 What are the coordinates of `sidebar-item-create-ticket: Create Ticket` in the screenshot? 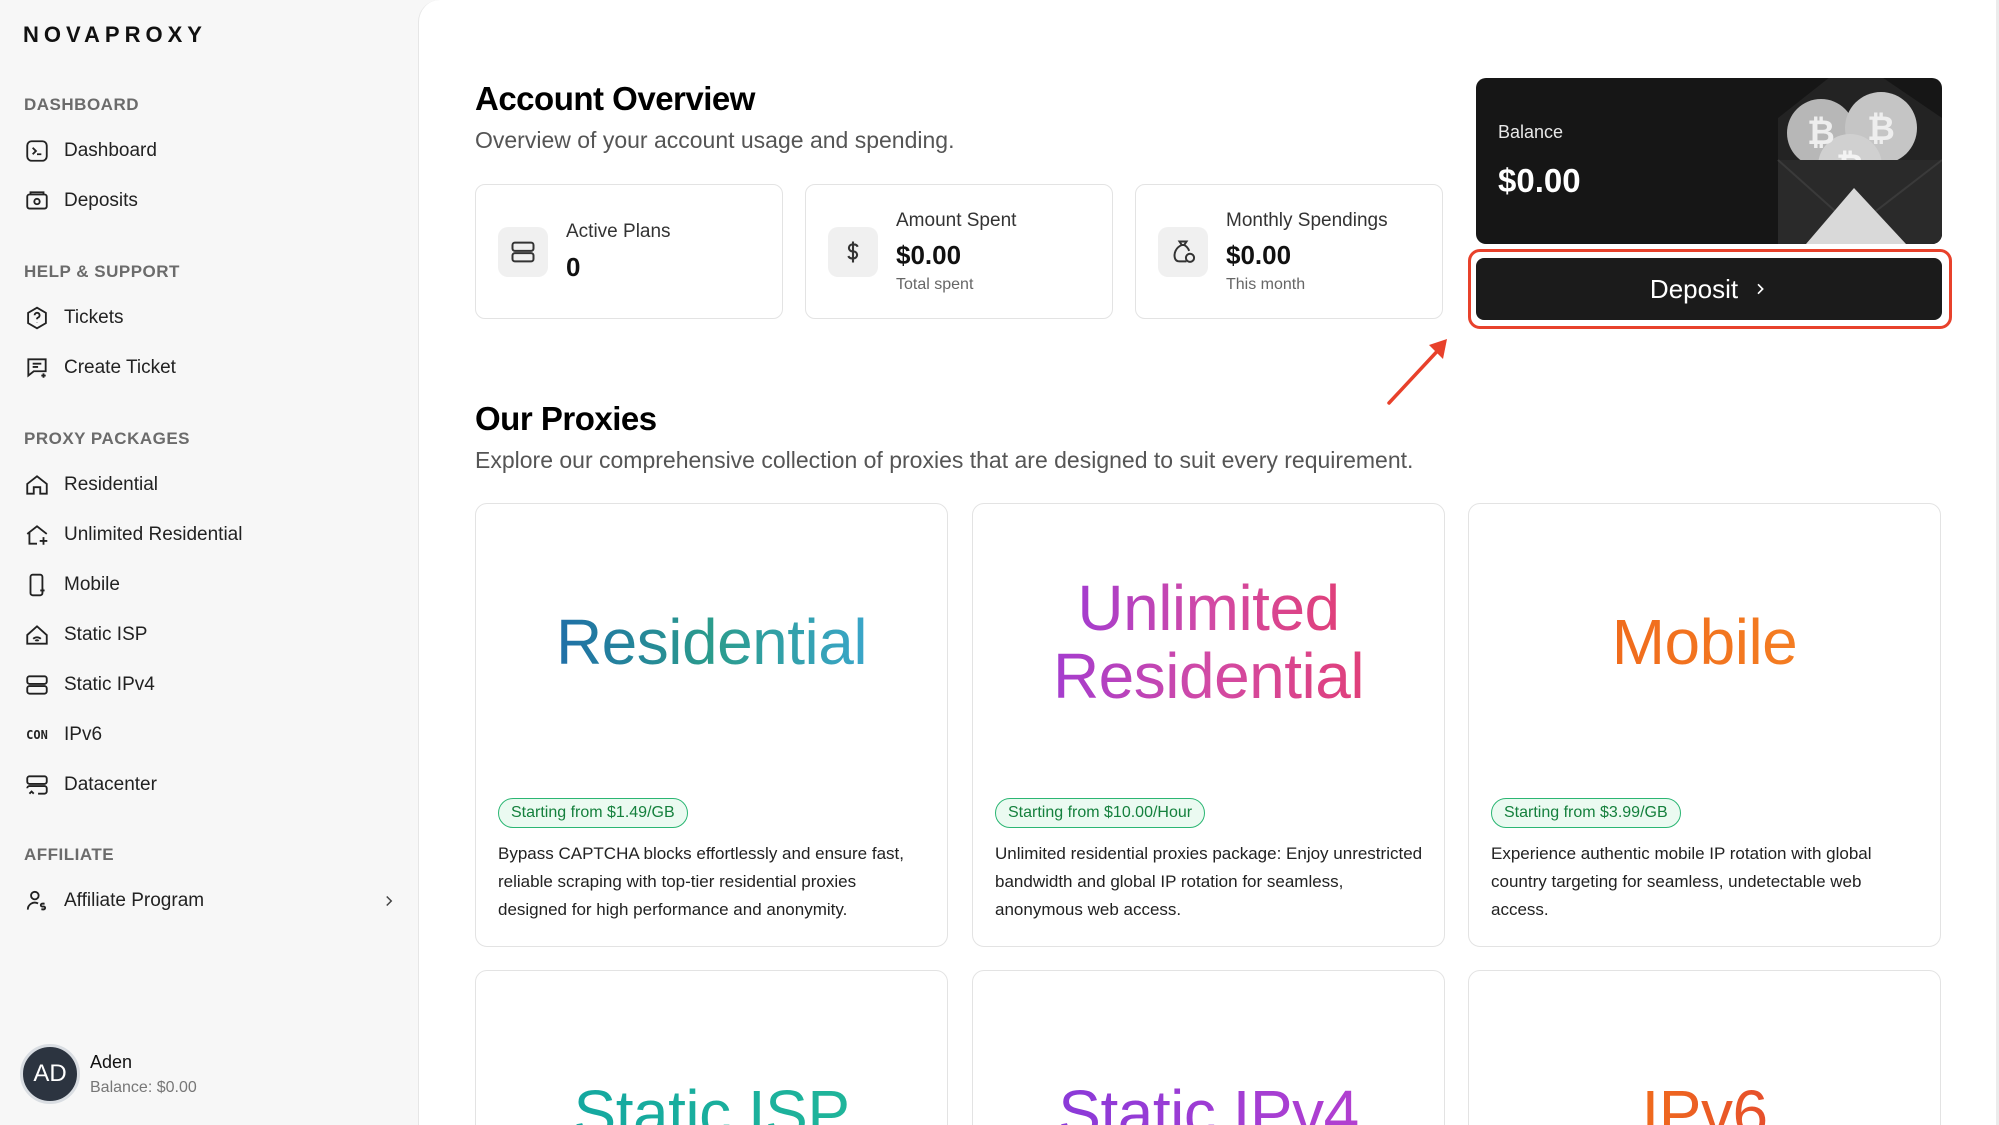 It's located at (100, 368).